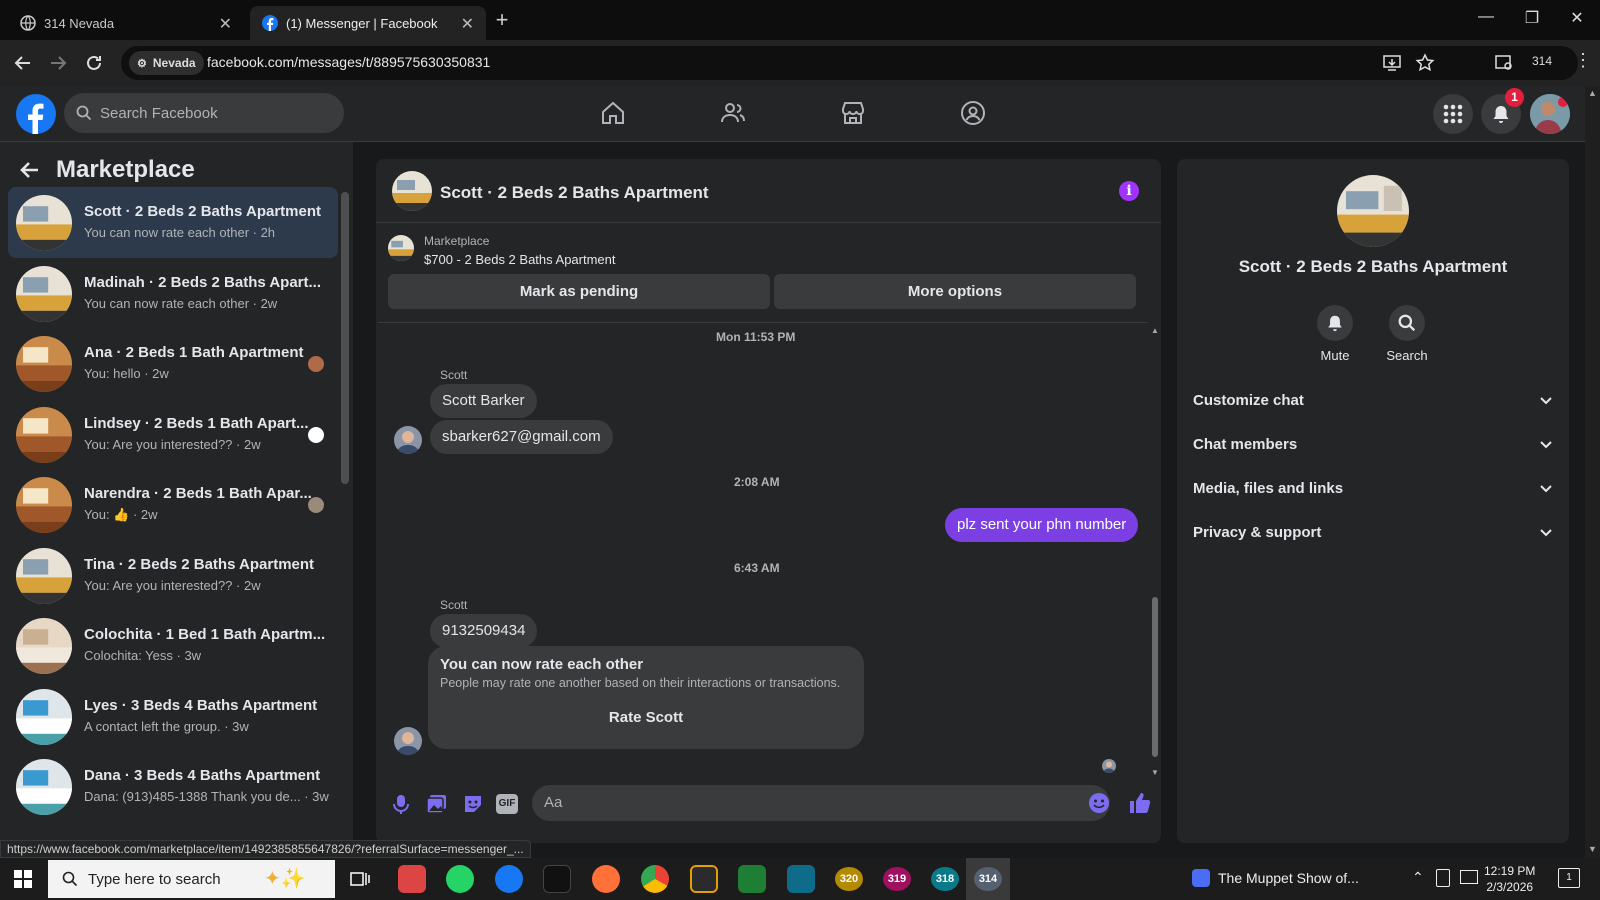 This screenshot has height=900, width=1600. What do you see at coordinates (191, 879) in the screenshot?
I see `taskbar-search-input: Type here to search ✦✨` at bounding box center [191, 879].